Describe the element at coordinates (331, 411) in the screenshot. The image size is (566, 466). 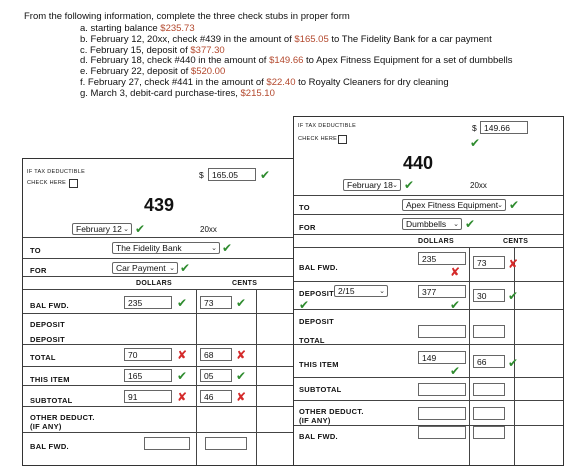
I see `other-deduct-label: OTHER DEDUCT.` at that location.